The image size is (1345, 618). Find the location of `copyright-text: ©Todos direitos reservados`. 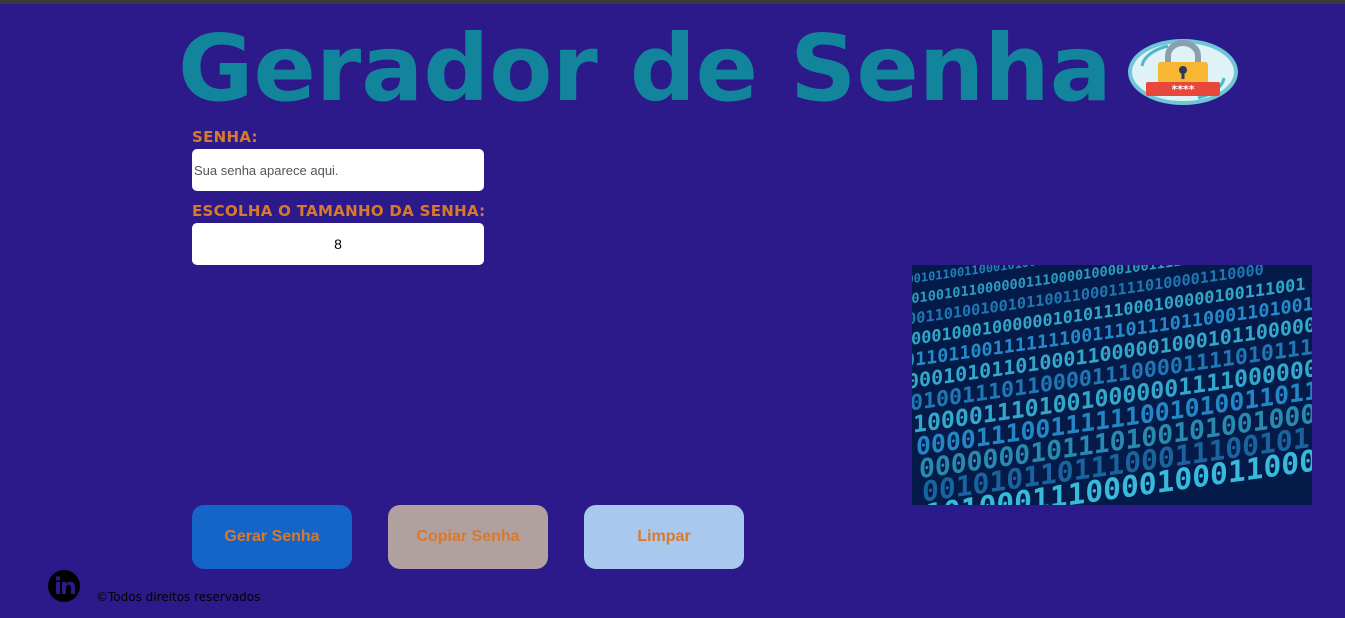

copyright-text: ©Todos direitos reservados is located at coordinates (178, 597).